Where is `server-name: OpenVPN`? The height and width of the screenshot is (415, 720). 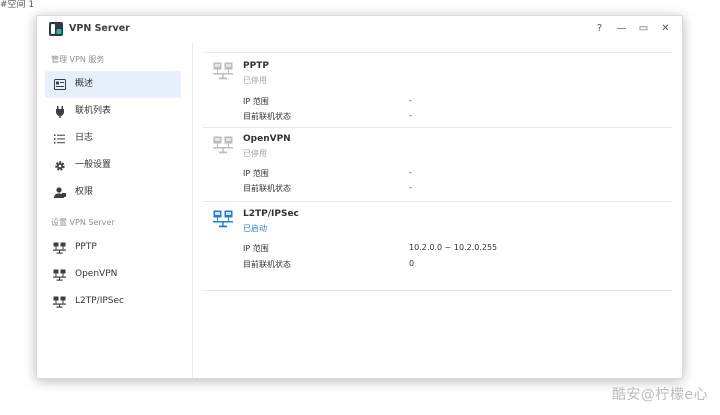
server-name: OpenVPN is located at coordinates (267, 139).